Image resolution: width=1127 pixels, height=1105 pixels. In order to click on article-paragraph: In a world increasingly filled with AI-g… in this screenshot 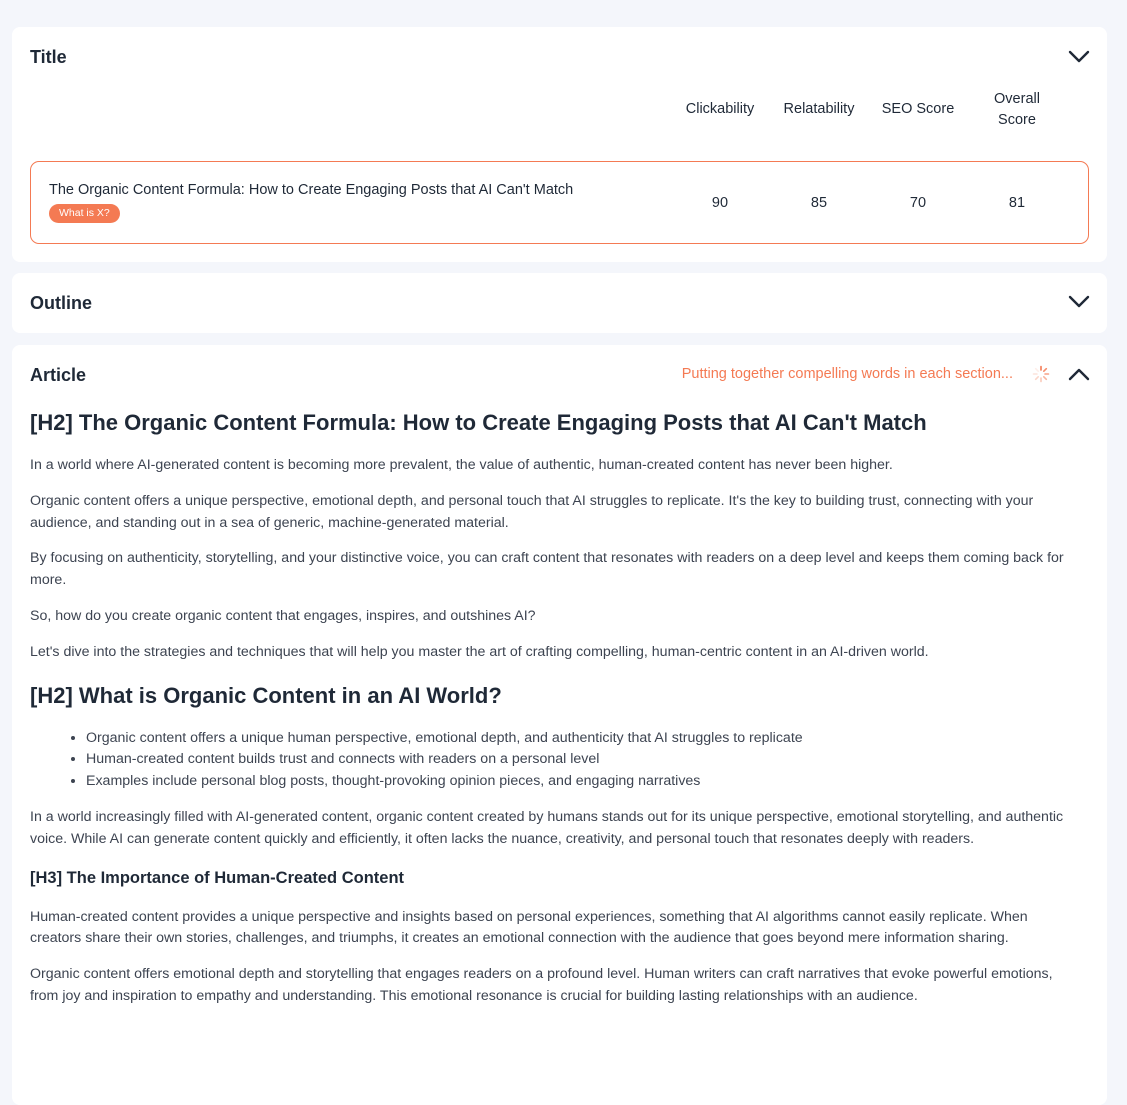, I will do `click(547, 827)`.